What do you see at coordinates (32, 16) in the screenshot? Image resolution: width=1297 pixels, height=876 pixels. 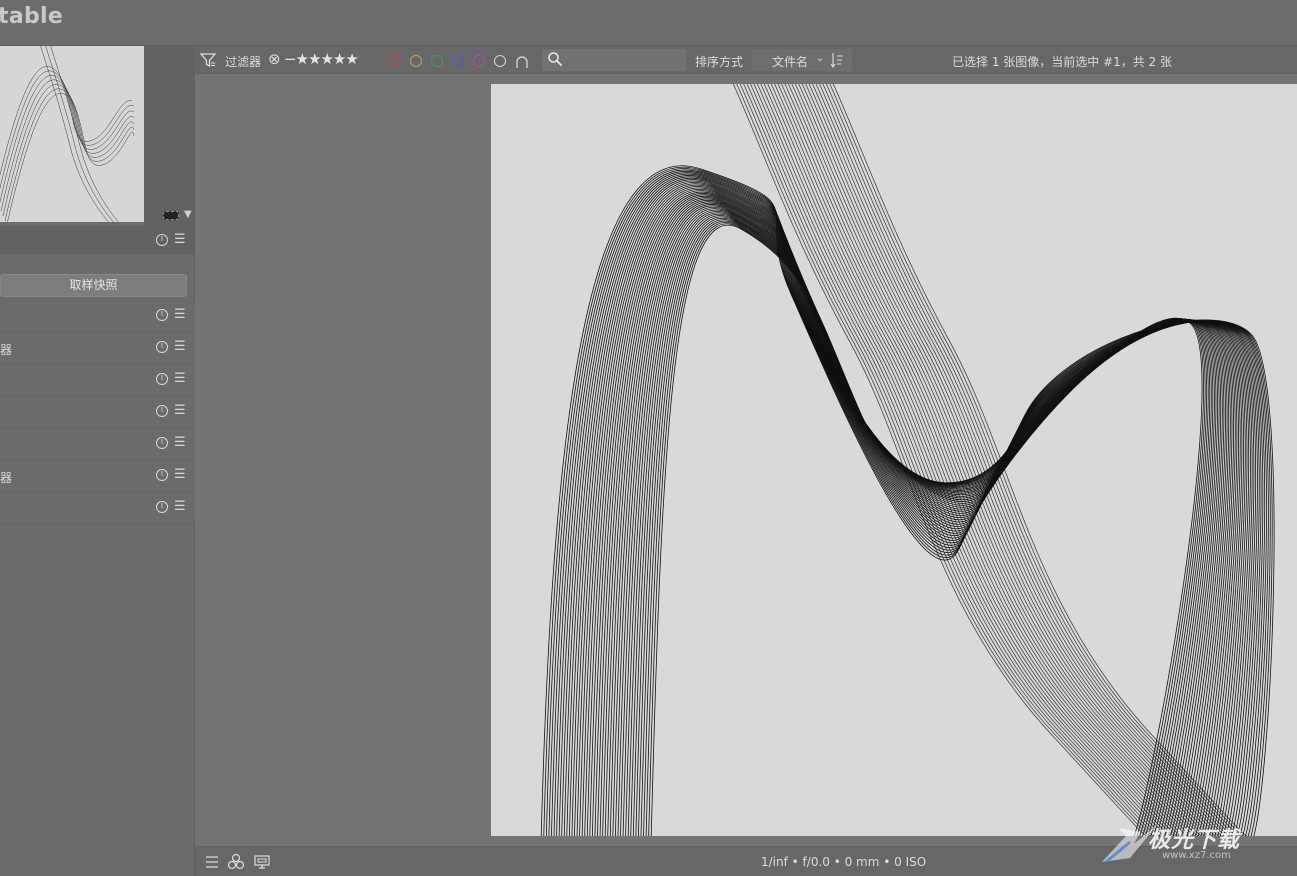 I see `view-title: table` at bounding box center [32, 16].